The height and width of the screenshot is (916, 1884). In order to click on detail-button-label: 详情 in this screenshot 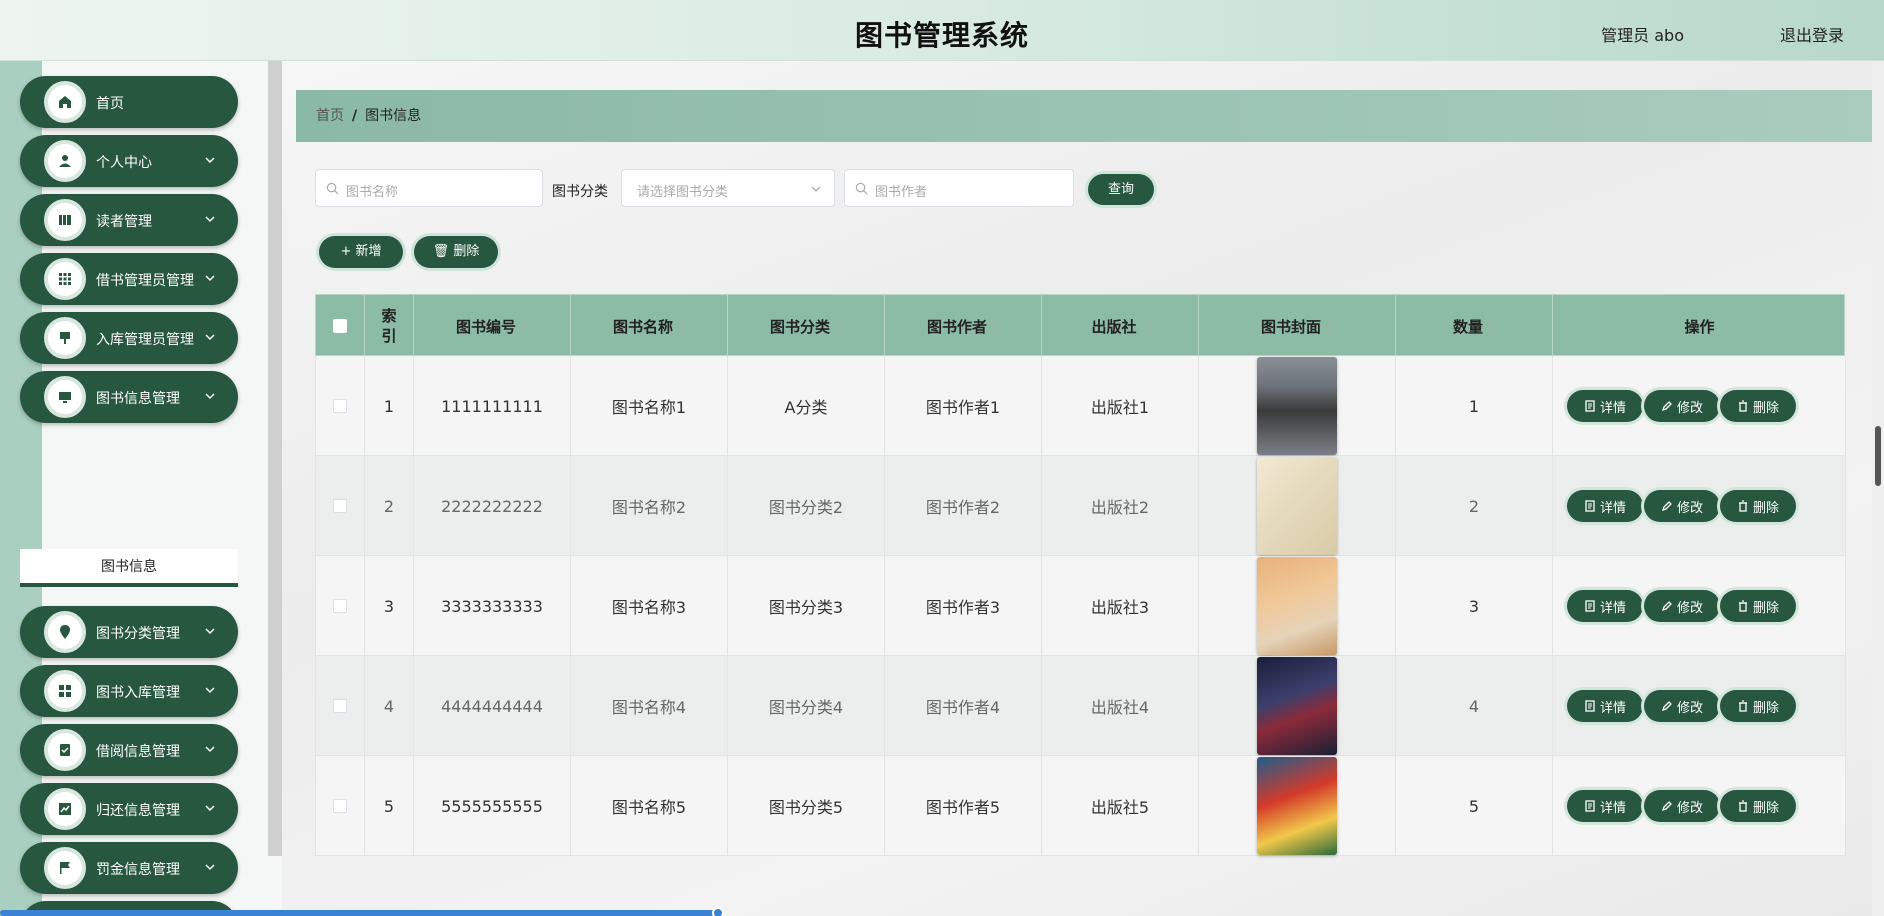, I will do `click(1612, 708)`.